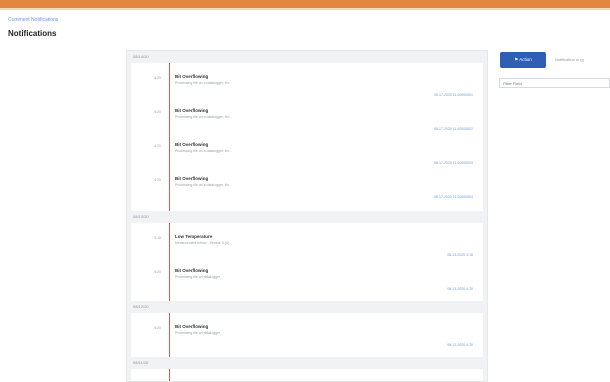  What do you see at coordinates (516, 59) in the screenshot?
I see `action-icon: ⚑` at bounding box center [516, 59].